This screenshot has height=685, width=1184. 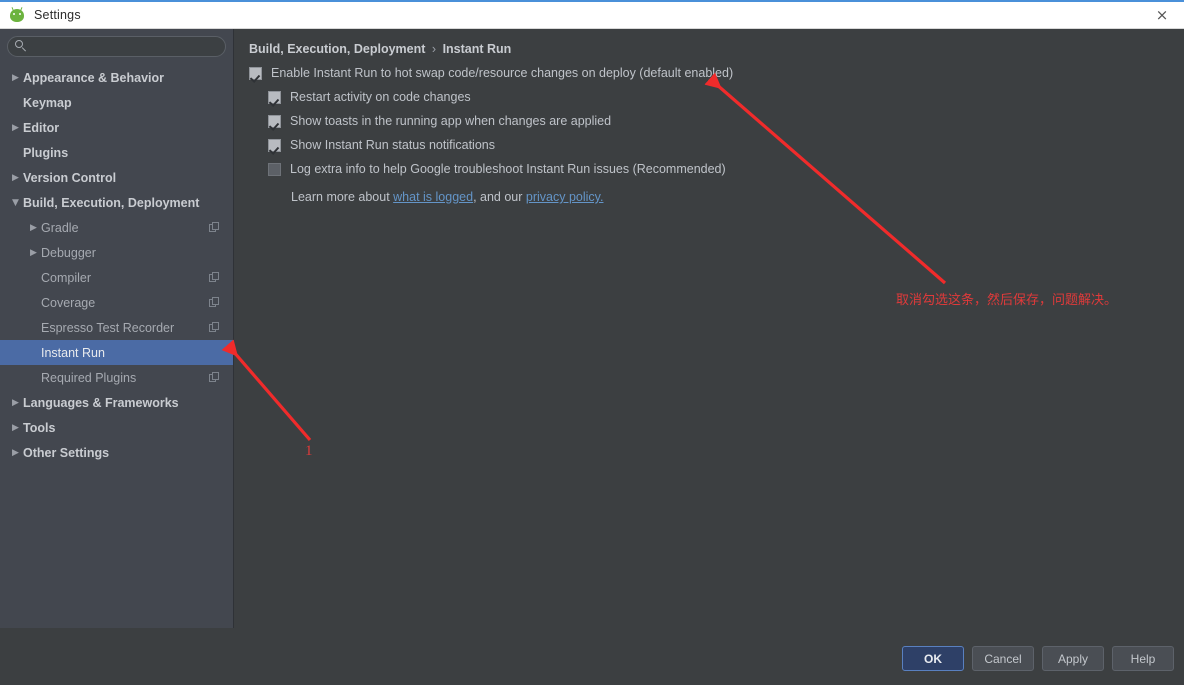 I want to click on sidebar-item-label: Other Settings, so click(x=66, y=452).